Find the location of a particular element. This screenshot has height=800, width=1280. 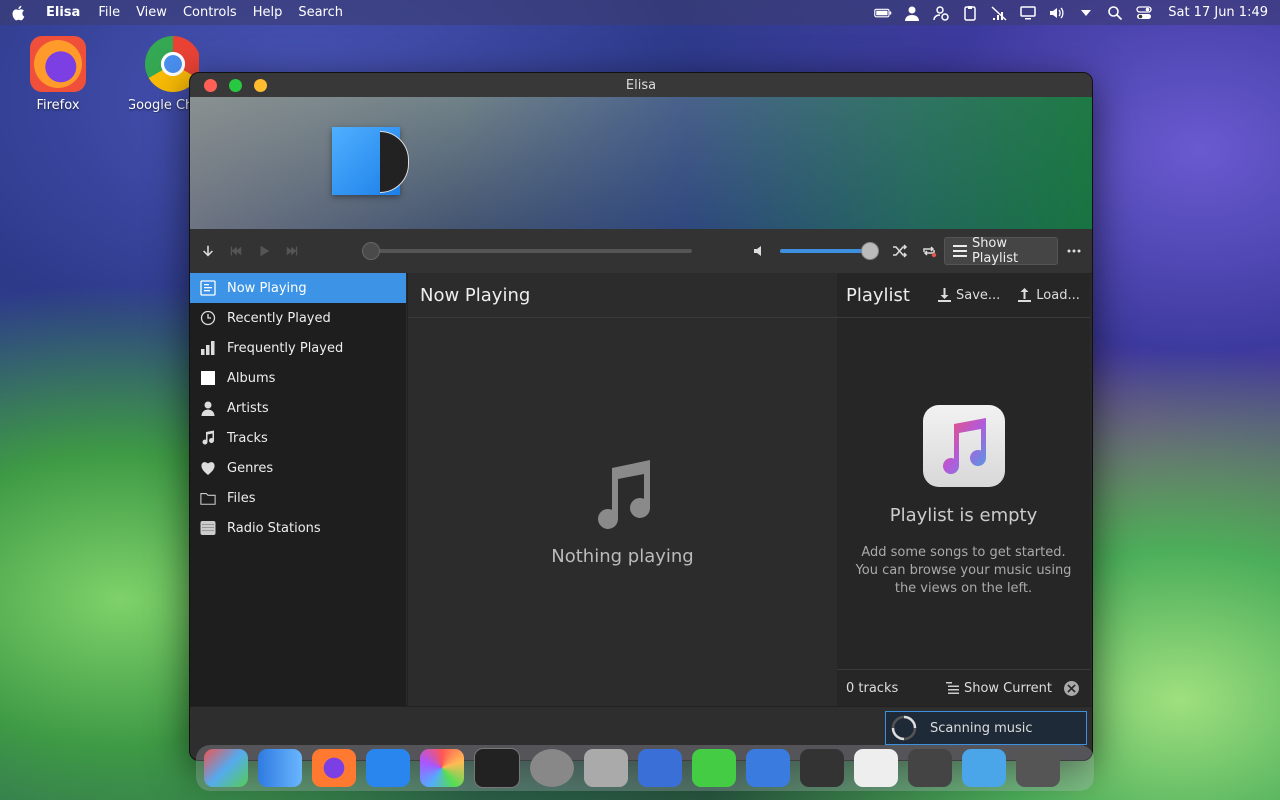

show-playlist-label: Show Playlist is located at coordinates (995, 251).